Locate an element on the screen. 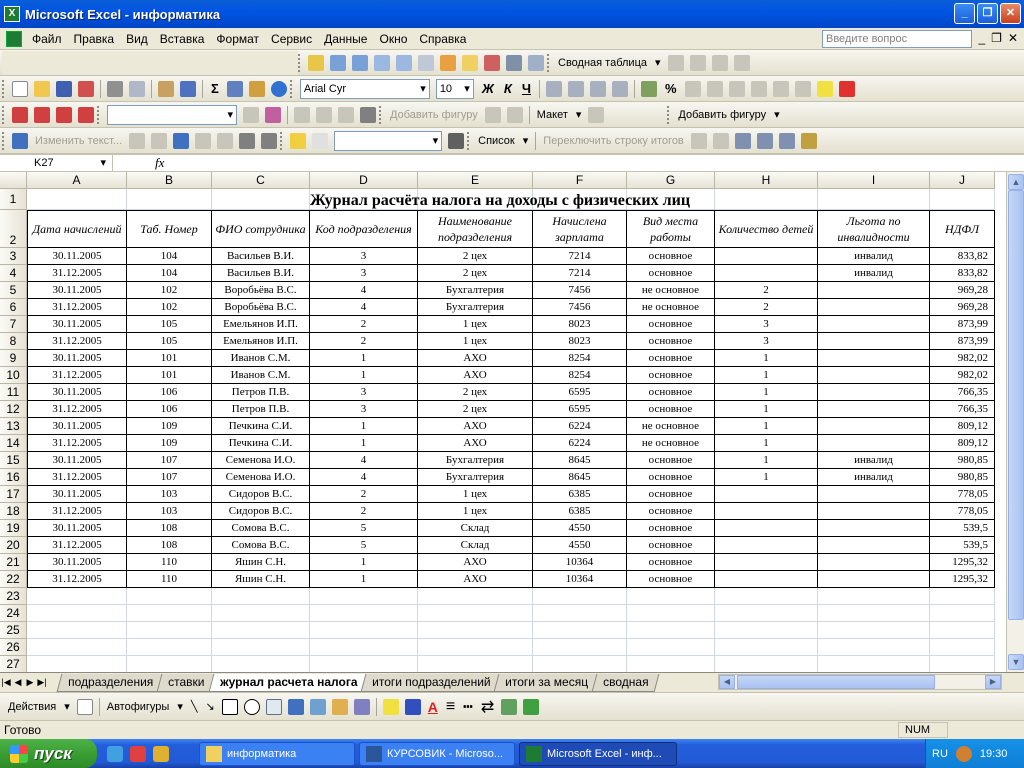 The width and height of the screenshot is (1024, 768). dash-style-icon: ┅ is located at coordinates (468, 707).